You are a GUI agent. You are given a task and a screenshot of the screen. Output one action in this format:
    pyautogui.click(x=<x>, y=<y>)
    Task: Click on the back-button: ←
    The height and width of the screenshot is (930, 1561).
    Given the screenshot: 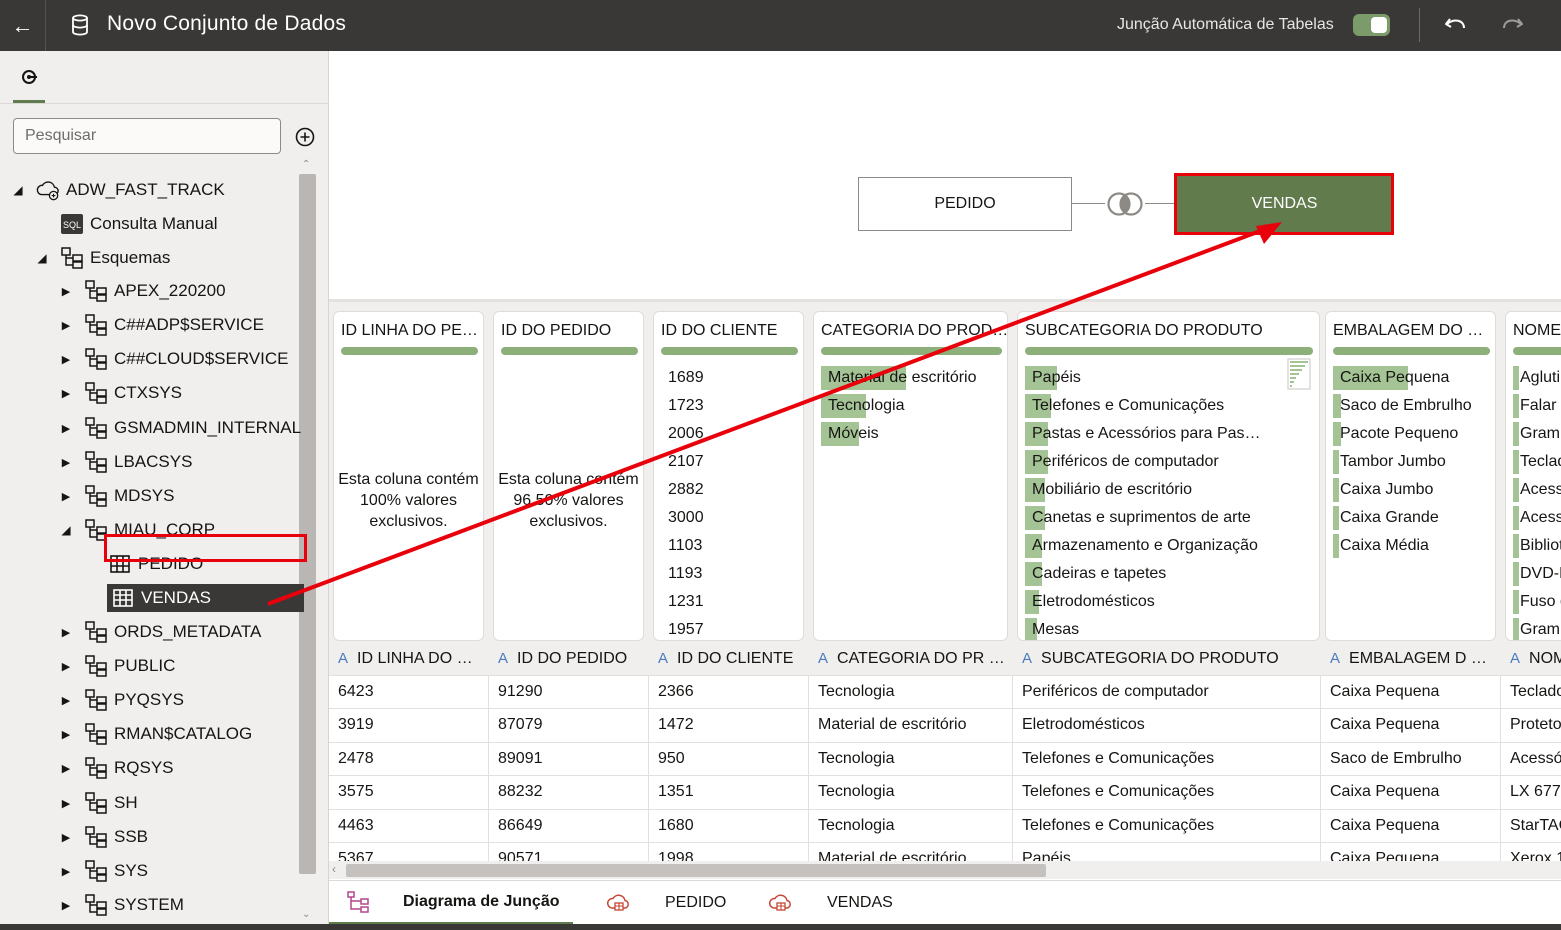 What is the action you would take?
    pyautogui.click(x=23, y=25)
    